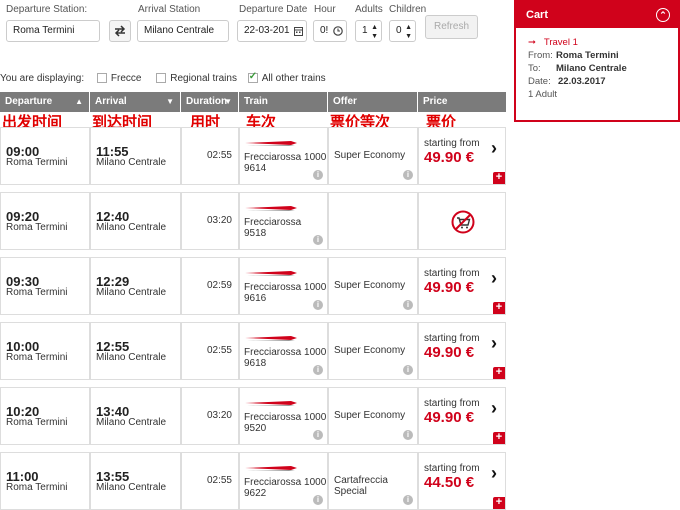  I want to click on swap-stations-button, so click(120, 31).